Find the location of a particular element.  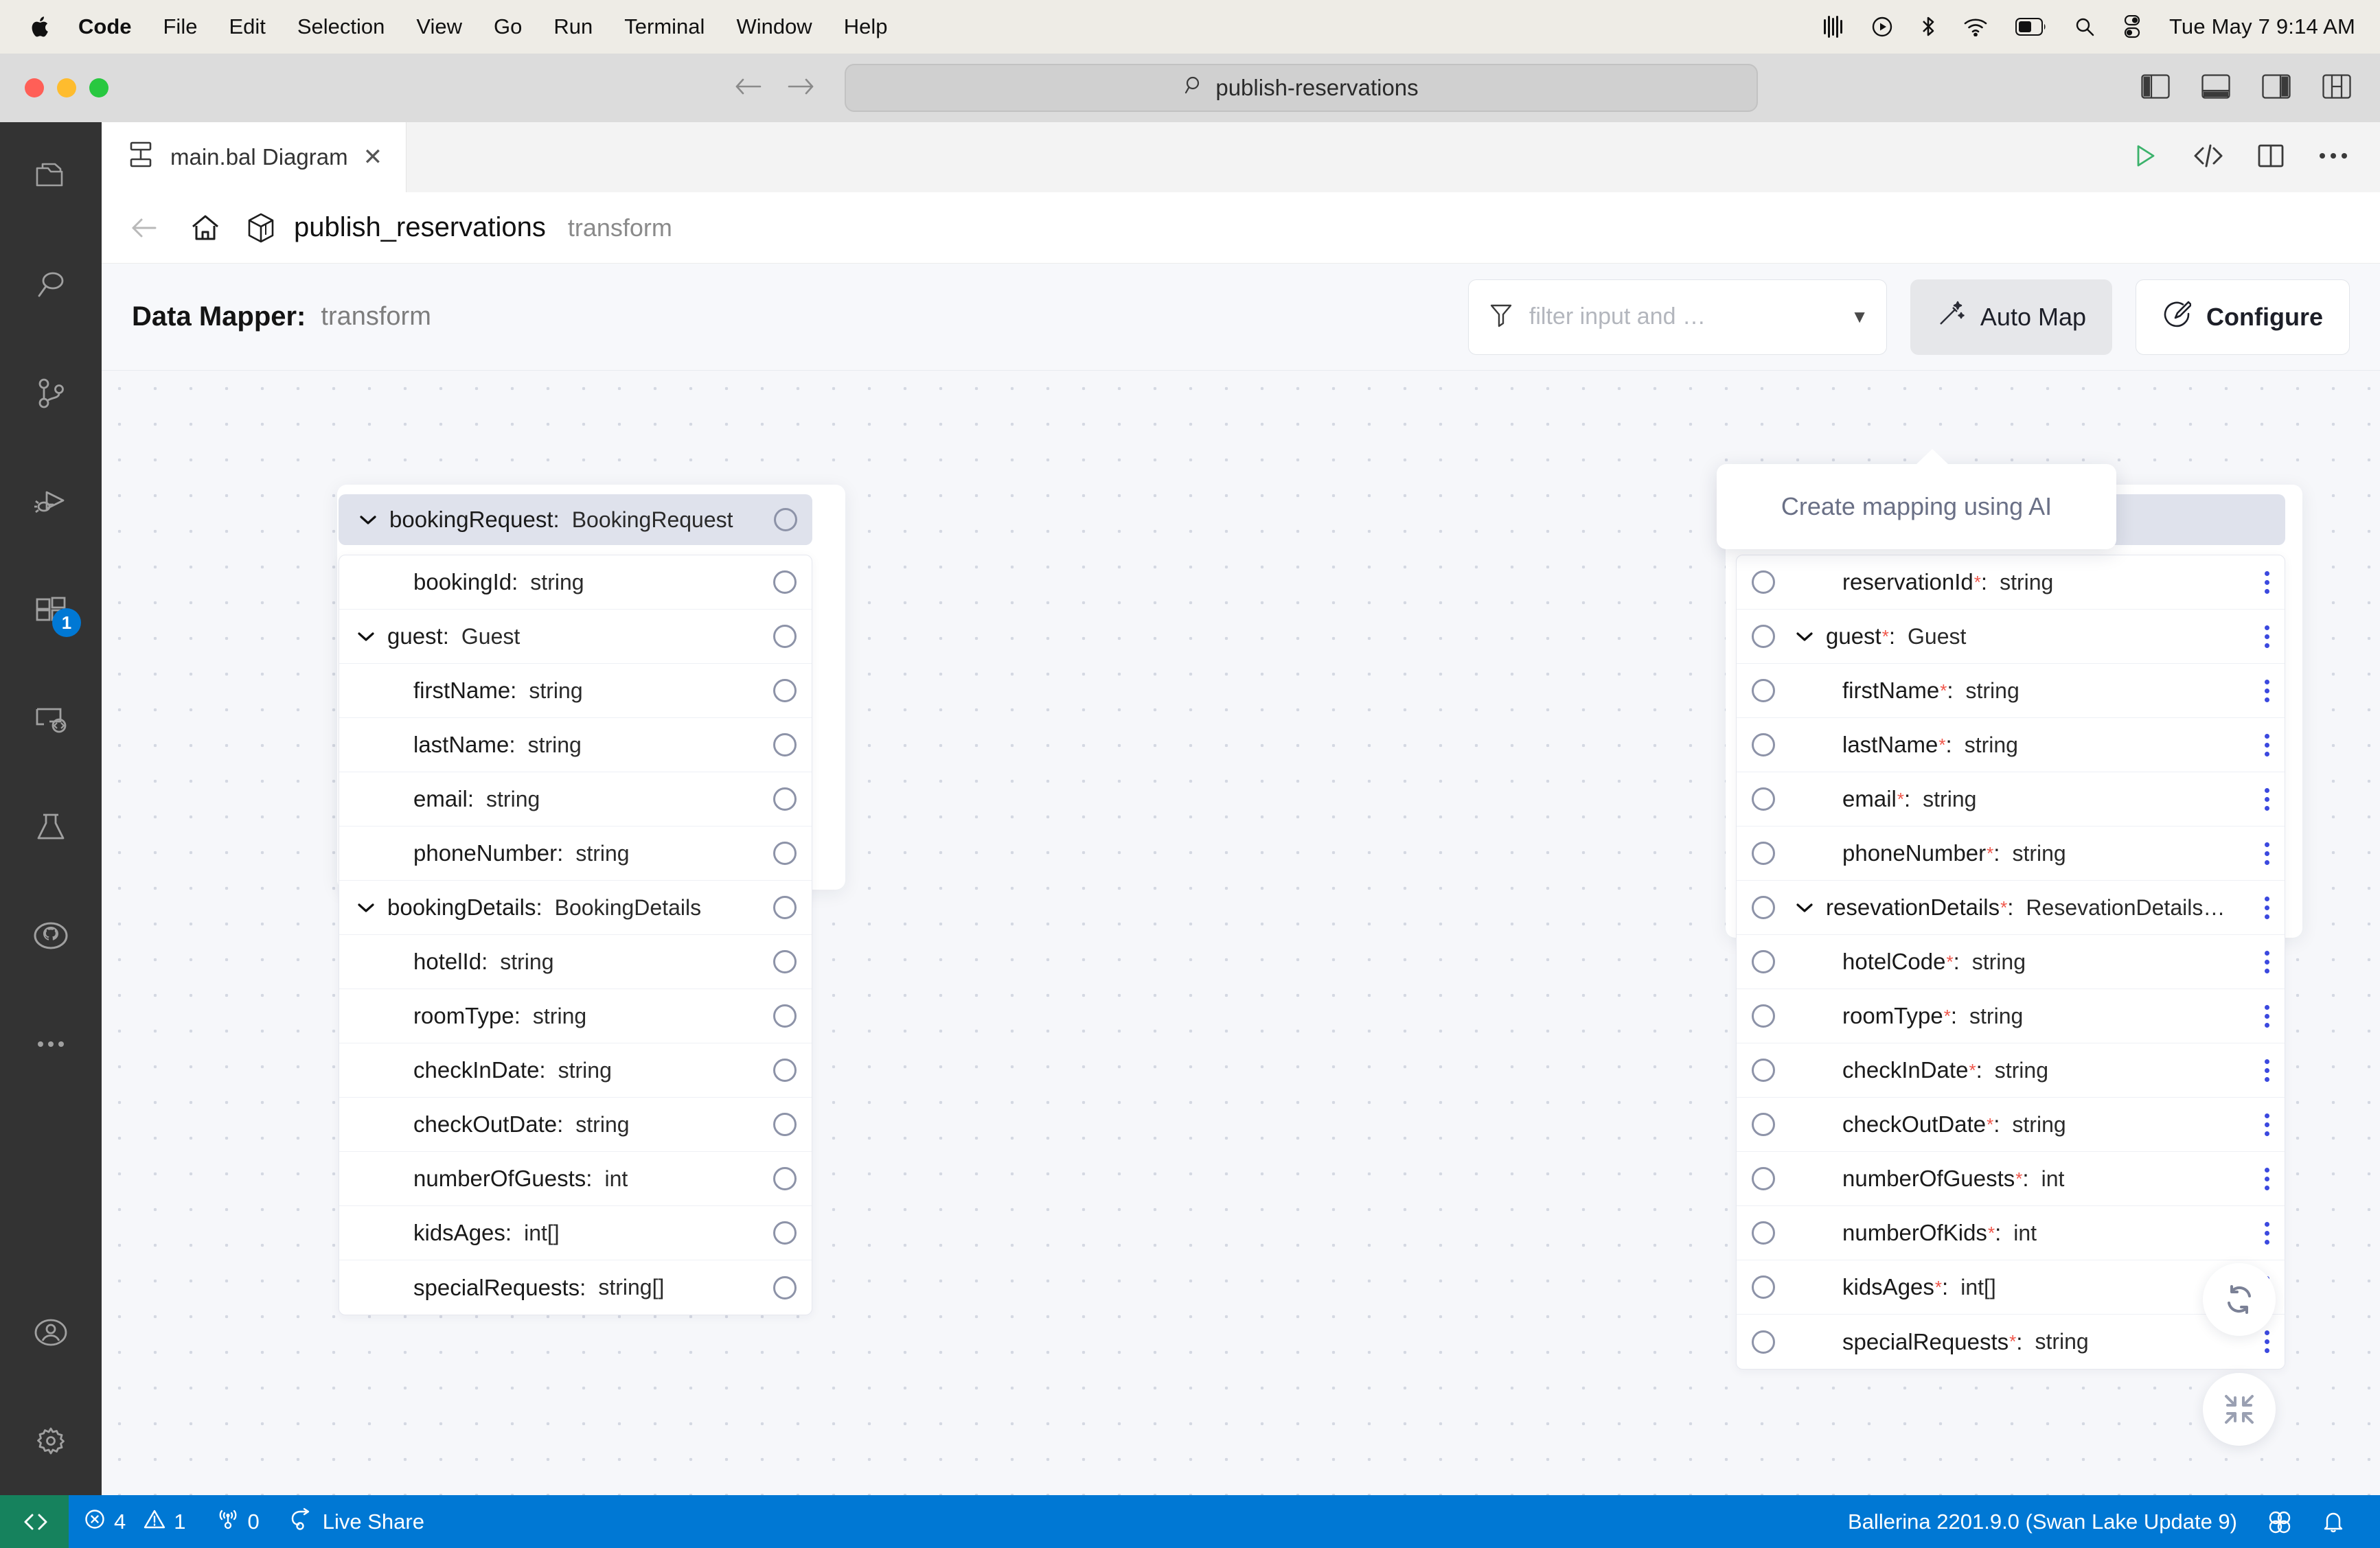

table-row: checkOutDate *: string is located at coordinates (2011, 1125).